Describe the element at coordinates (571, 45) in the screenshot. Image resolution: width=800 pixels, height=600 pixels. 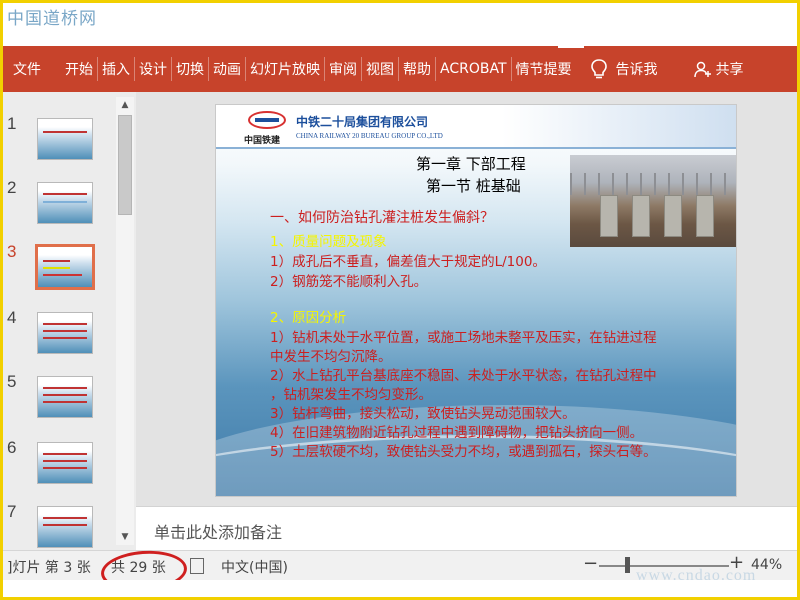
I see `window-notch` at that location.